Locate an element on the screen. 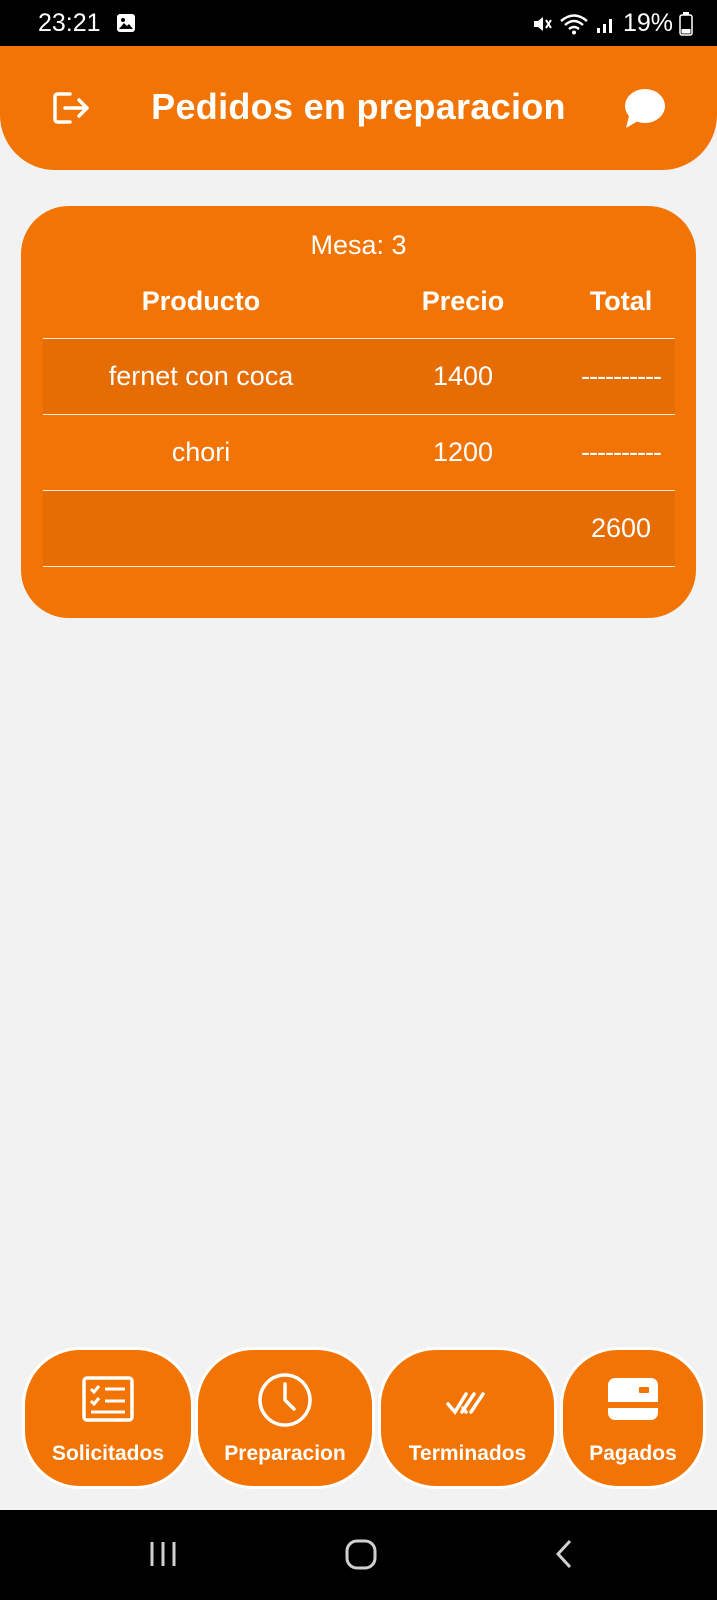 This screenshot has width=717, height=1600. nav-button-preparacion: Preparacion is located at coordinates (285, 1418).